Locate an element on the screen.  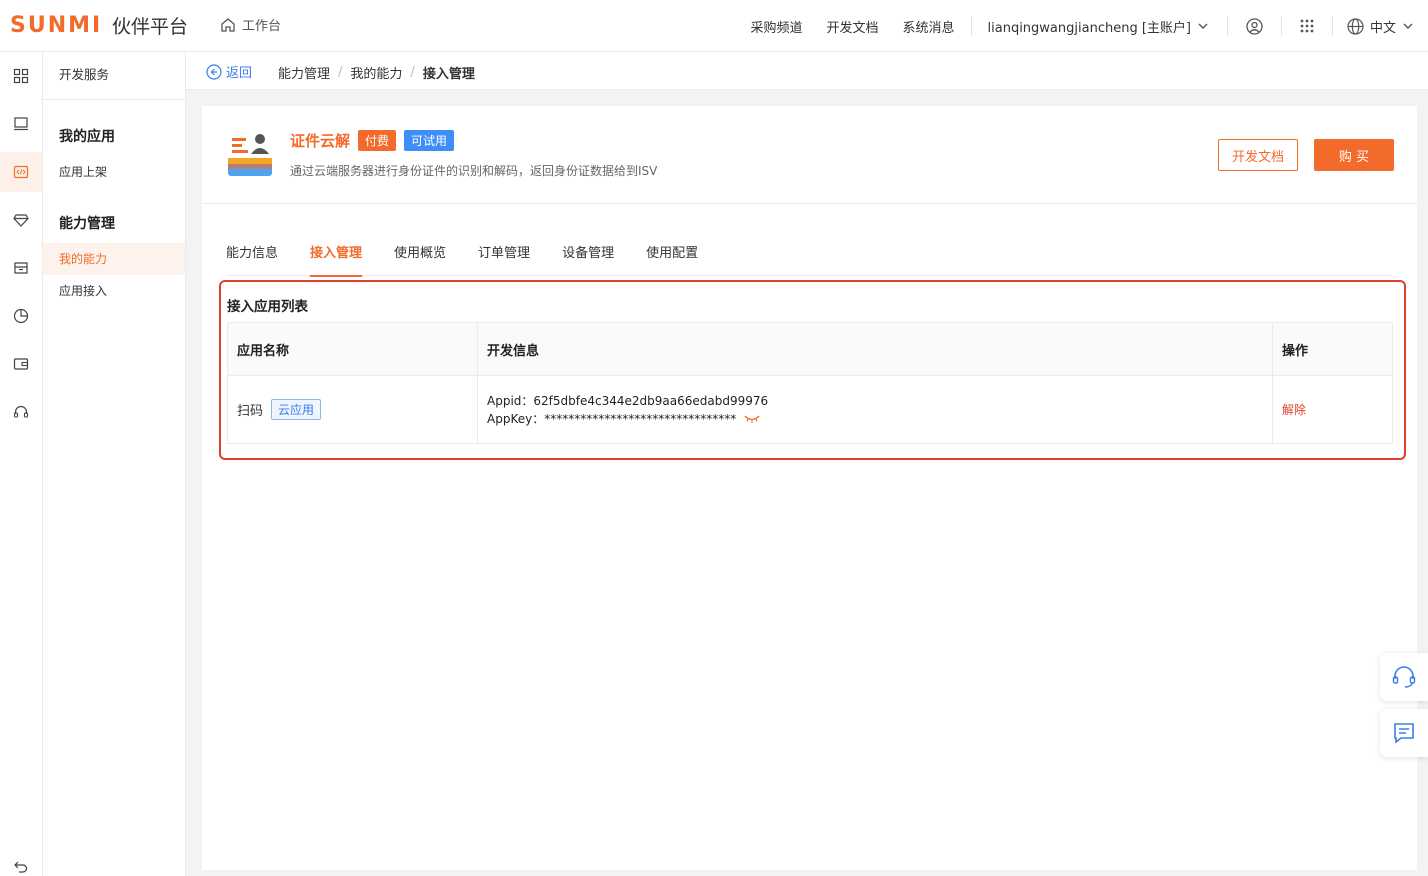
rail-dashboard is located at coordinates (21, 76).